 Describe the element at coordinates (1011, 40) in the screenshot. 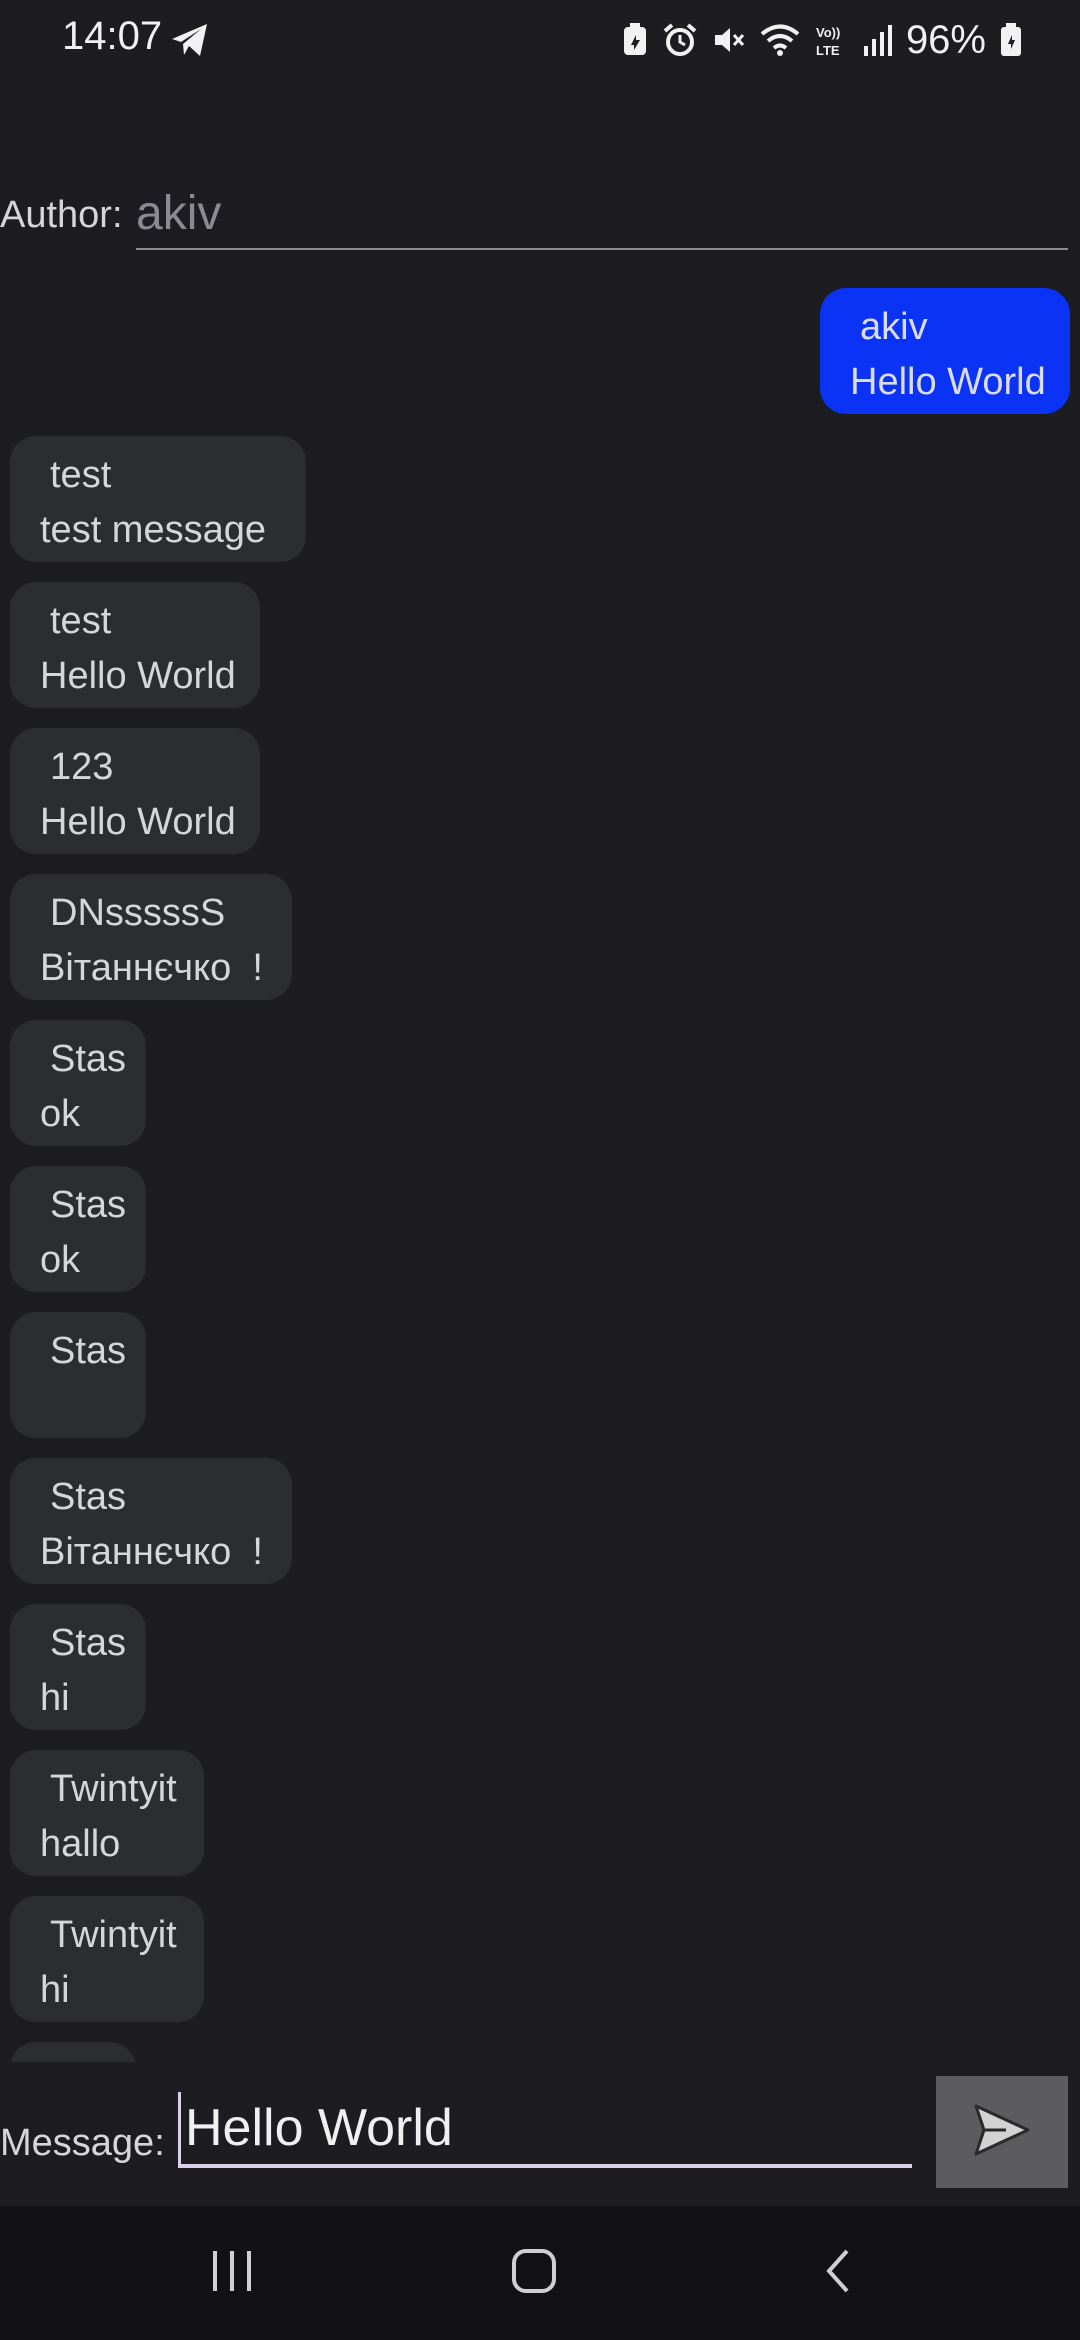

I see `battery-icon` at that location.